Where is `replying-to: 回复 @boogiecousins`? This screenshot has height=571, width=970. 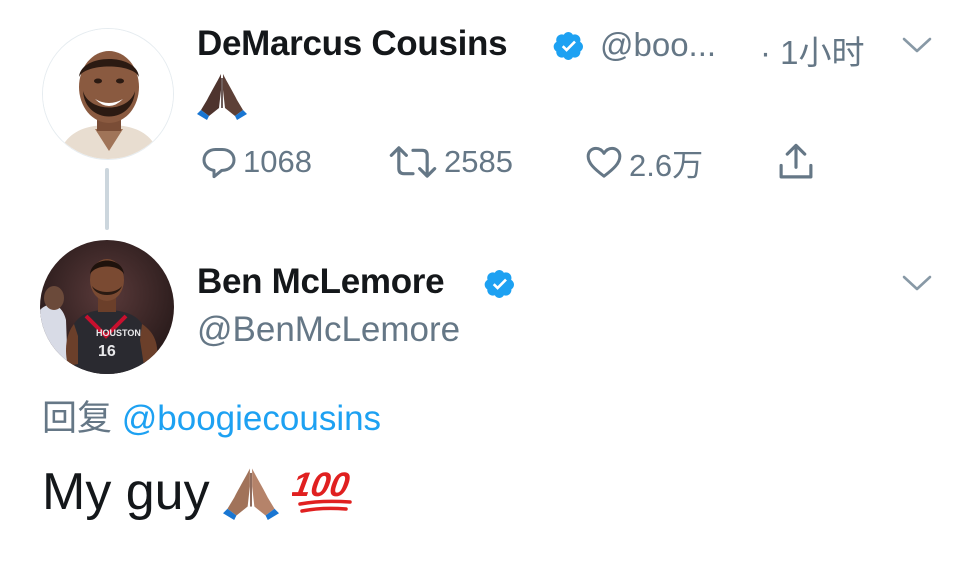 replying-to: 回复 @boogiecousins is located at coordinates (211, 415).